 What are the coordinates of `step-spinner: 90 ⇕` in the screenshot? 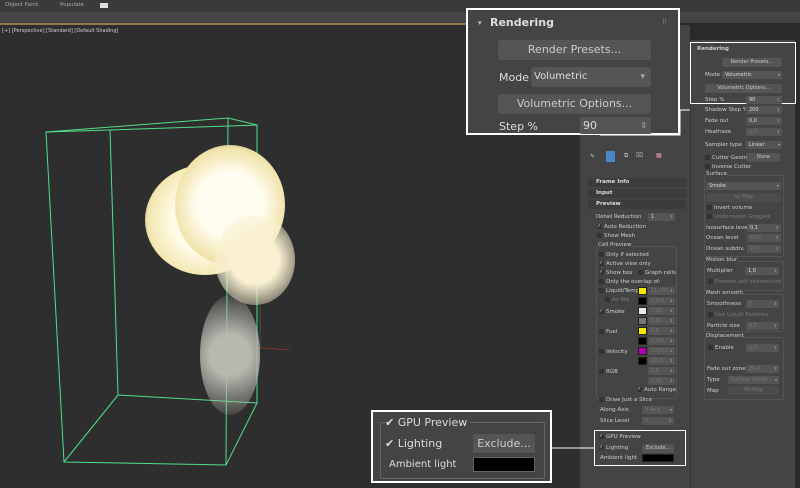 It's located at (615, 125).